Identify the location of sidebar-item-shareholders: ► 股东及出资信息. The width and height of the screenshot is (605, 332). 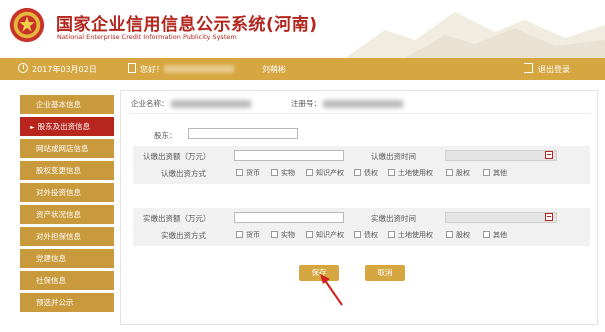
(67, 126).